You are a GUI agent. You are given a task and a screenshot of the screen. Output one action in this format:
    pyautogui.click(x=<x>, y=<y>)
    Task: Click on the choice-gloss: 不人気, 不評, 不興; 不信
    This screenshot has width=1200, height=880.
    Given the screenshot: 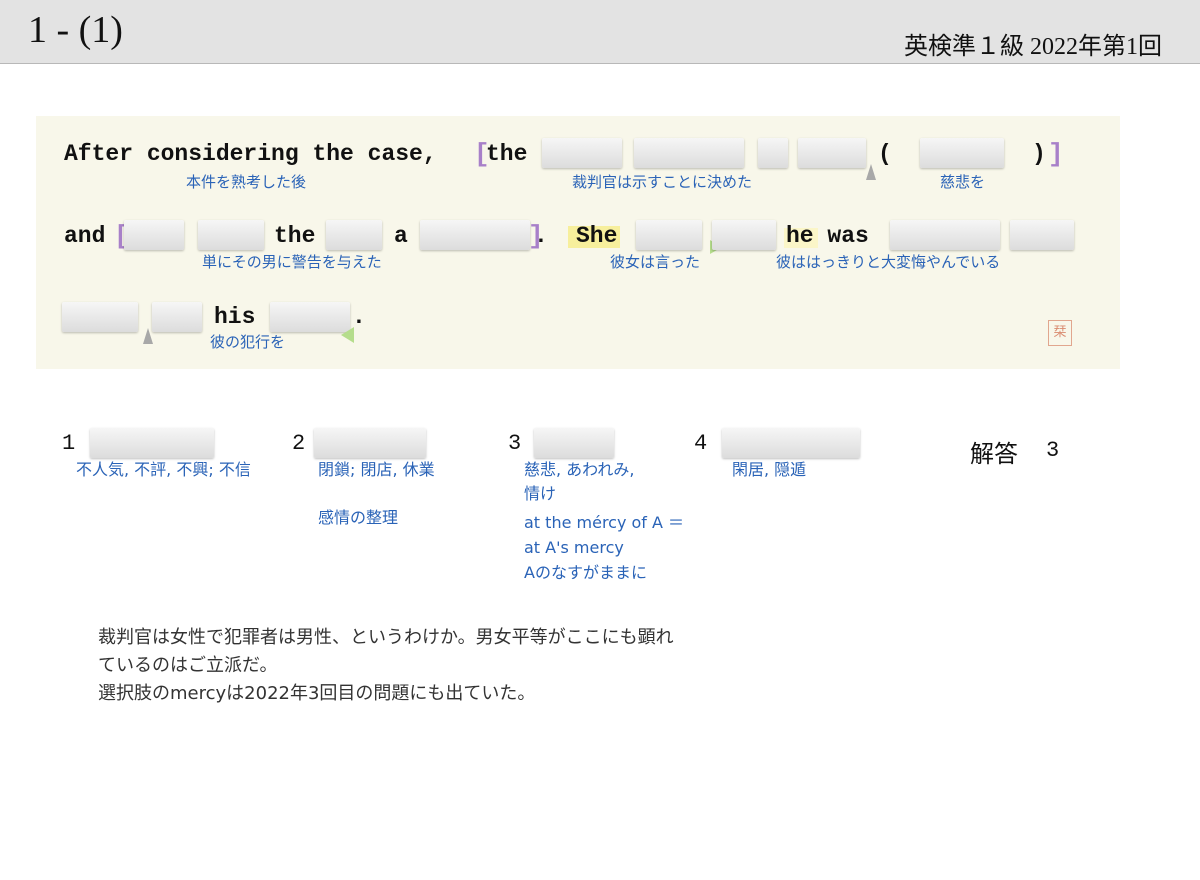 What is the action you would take?
    pyautogui.click(x=163, y=469)
    